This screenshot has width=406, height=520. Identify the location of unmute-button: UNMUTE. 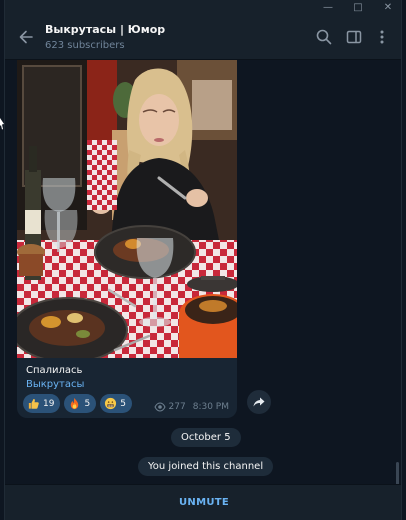
(204, 502).